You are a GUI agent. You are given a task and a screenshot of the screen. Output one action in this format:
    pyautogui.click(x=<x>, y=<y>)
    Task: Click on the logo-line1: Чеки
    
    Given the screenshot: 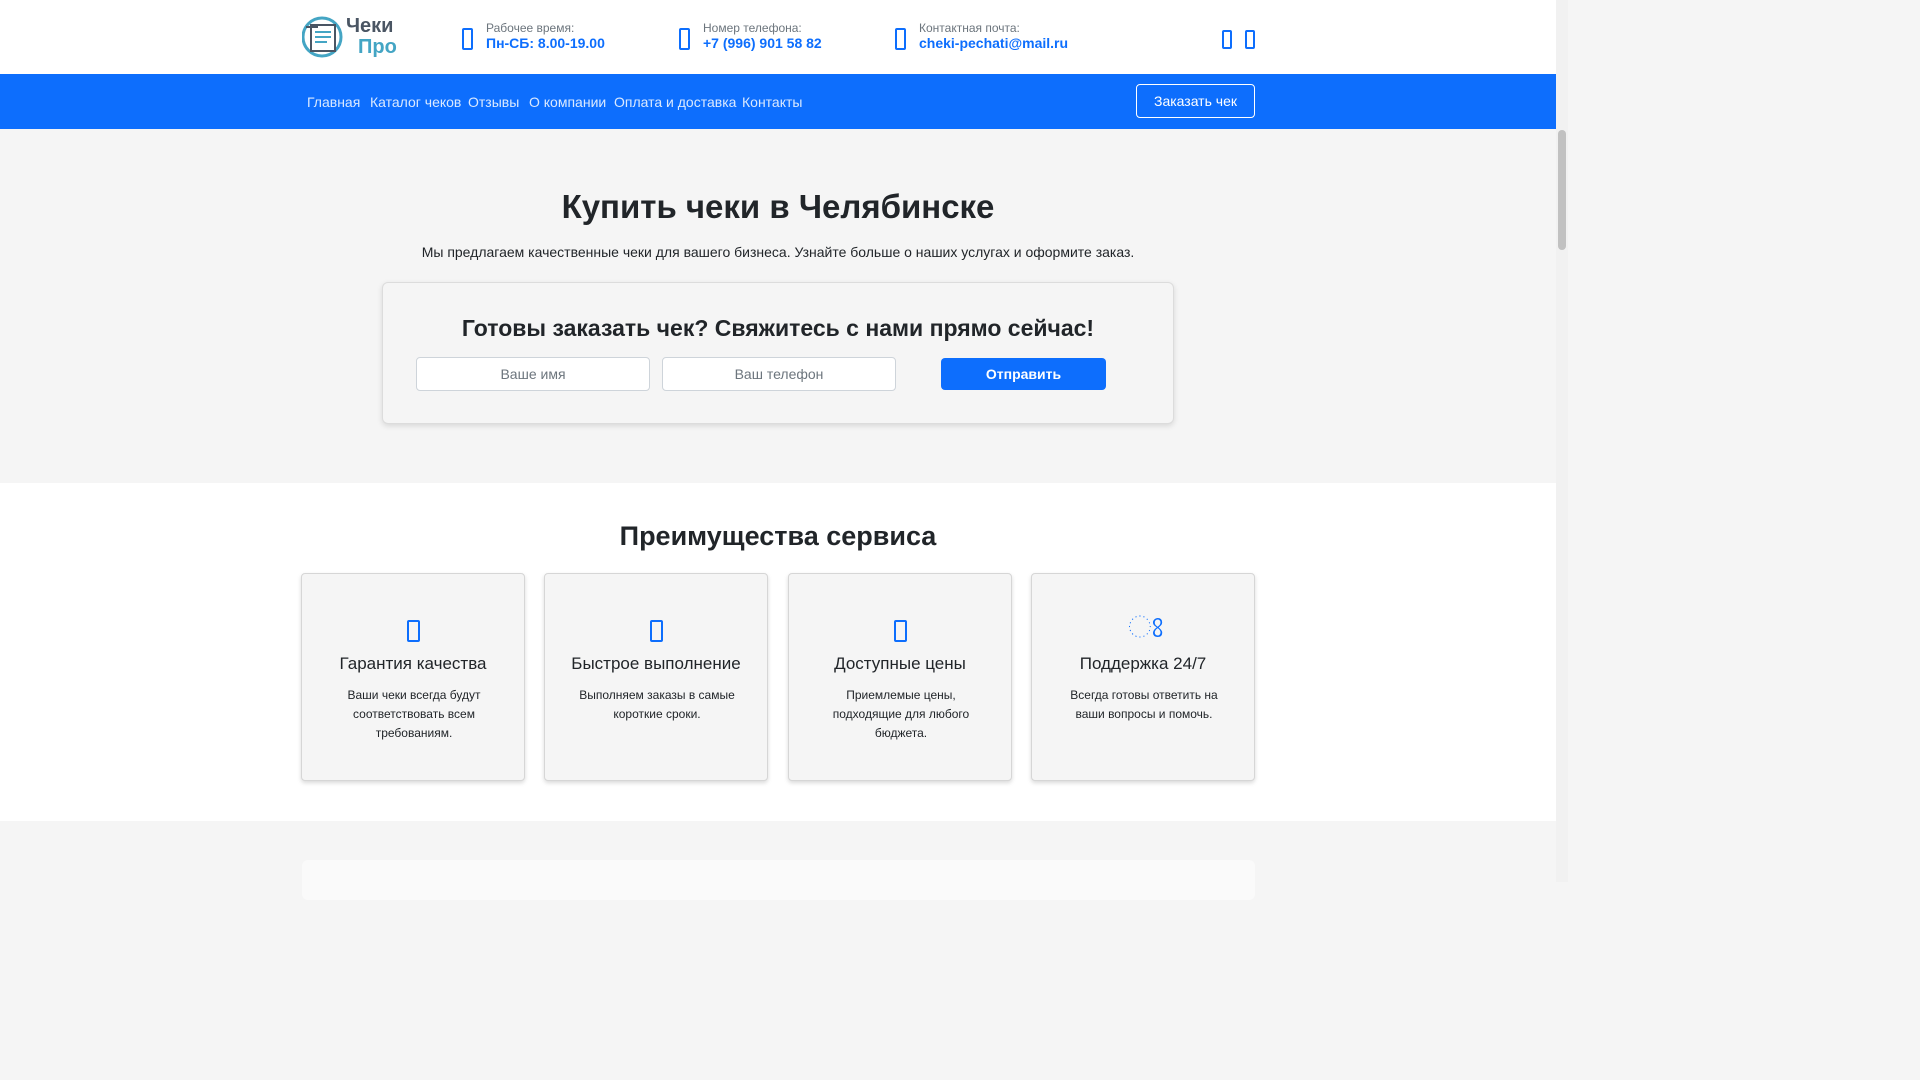 What is the action you would take?
    pyautogui.click(x=370, y=26)
    